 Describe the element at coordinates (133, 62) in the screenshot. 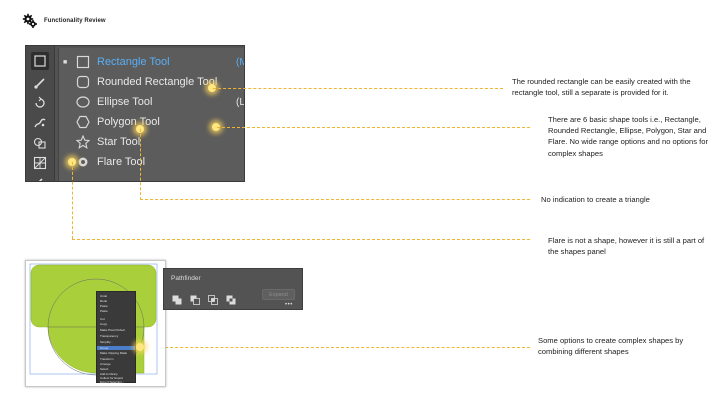

I see `flyout-item-label: Rectangle Tool` at that location.